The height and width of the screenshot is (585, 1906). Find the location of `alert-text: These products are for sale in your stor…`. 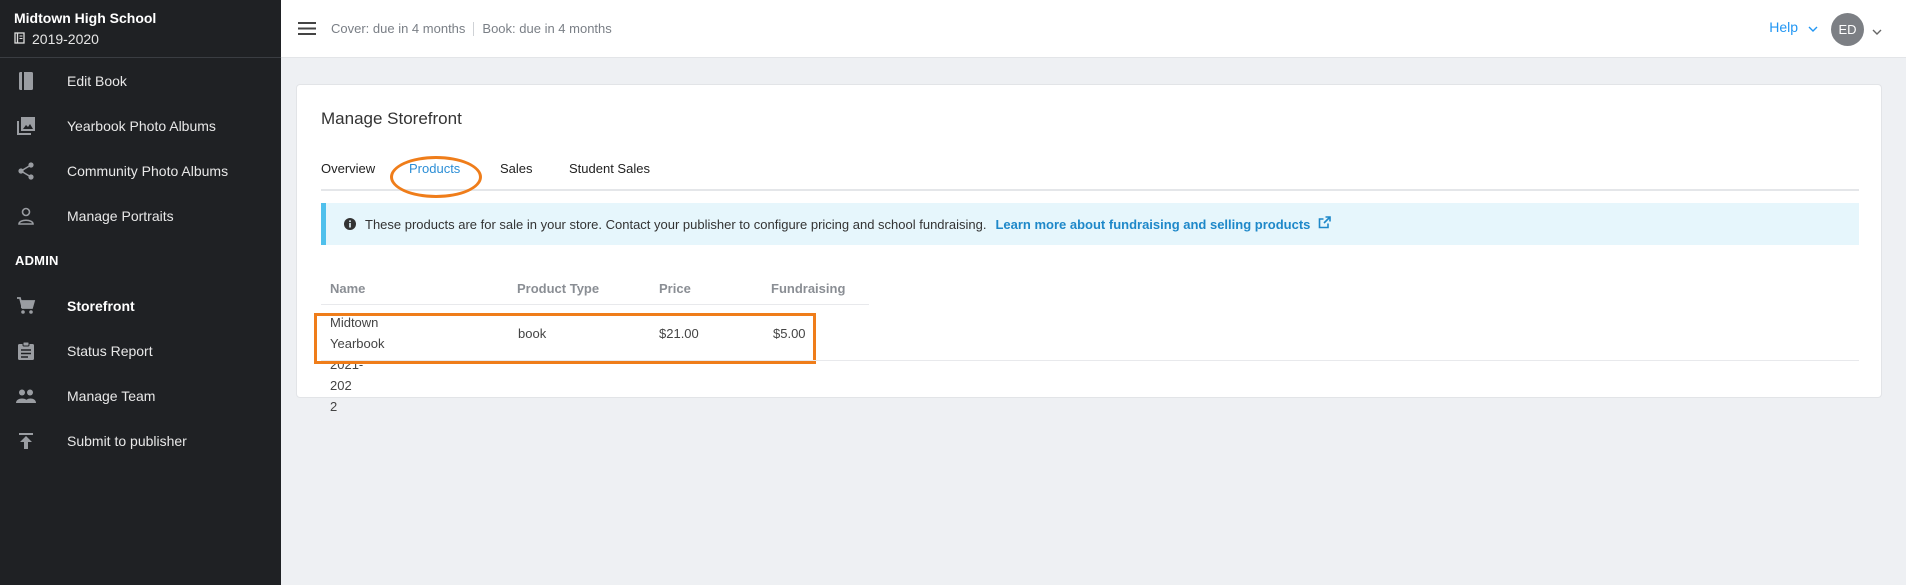

alert-text: These products are for sale in your stor… is located at coordinates (676, 224).